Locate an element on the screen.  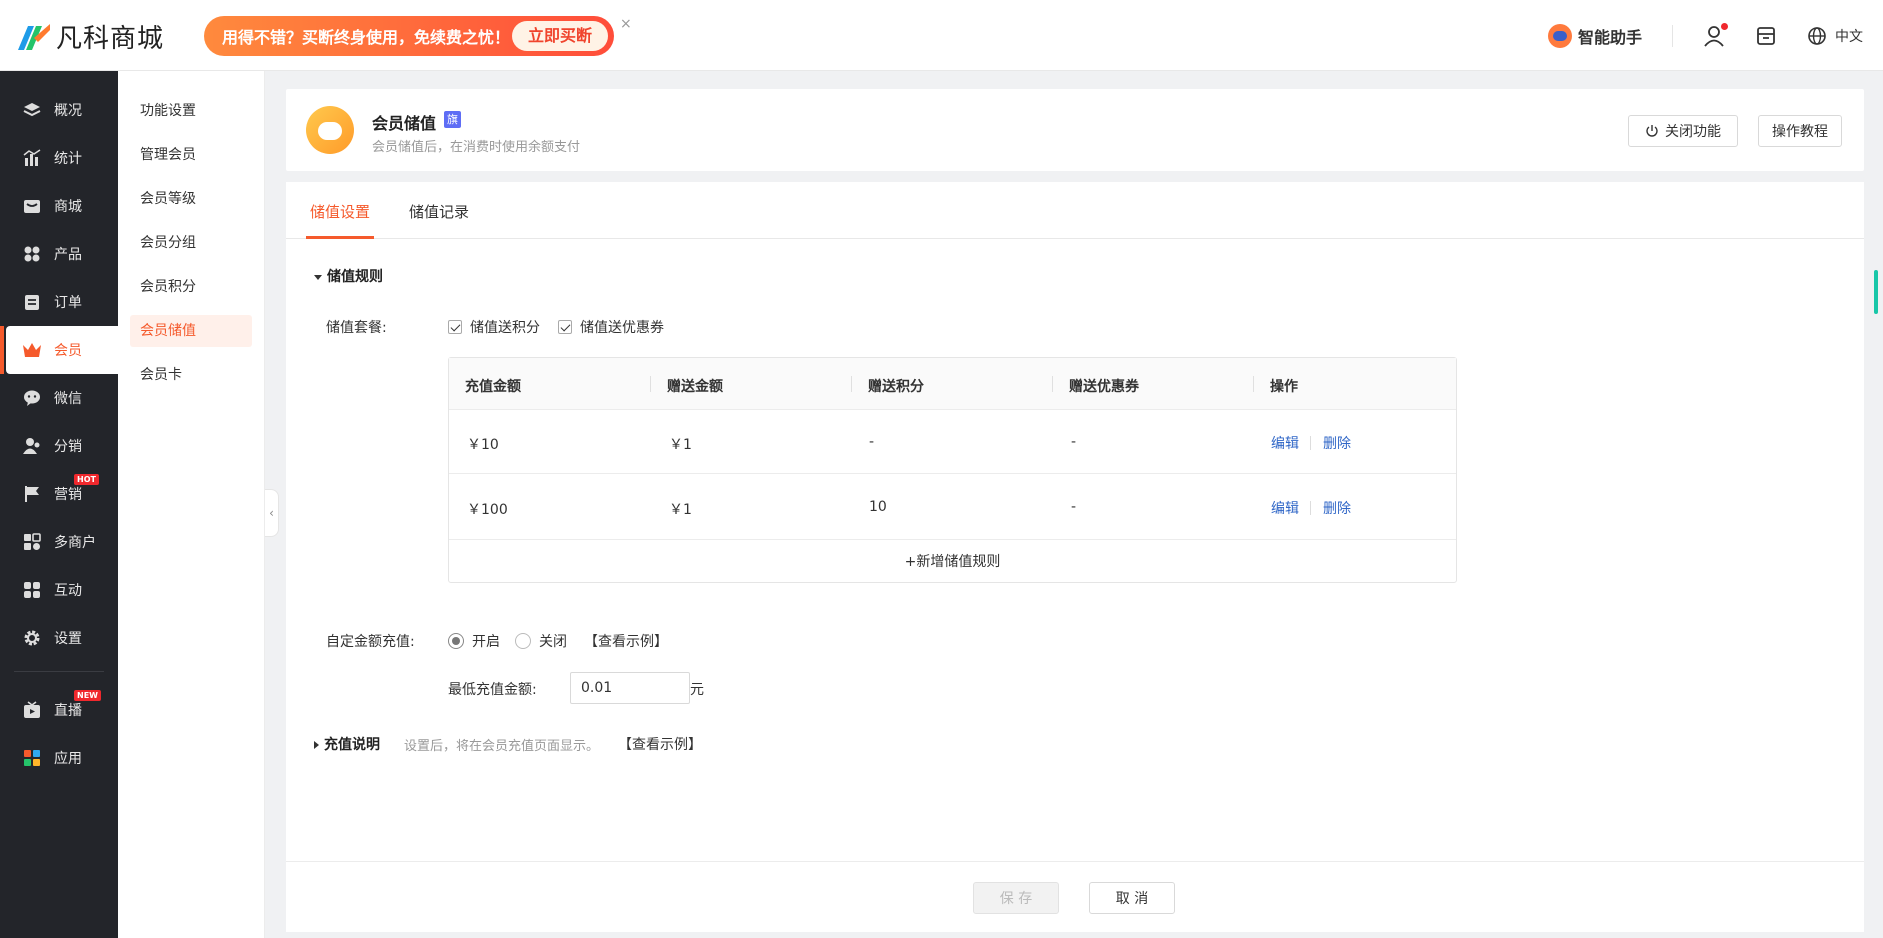
close-feature-button: 关闭功能 is located at coordinates (1683, 131).